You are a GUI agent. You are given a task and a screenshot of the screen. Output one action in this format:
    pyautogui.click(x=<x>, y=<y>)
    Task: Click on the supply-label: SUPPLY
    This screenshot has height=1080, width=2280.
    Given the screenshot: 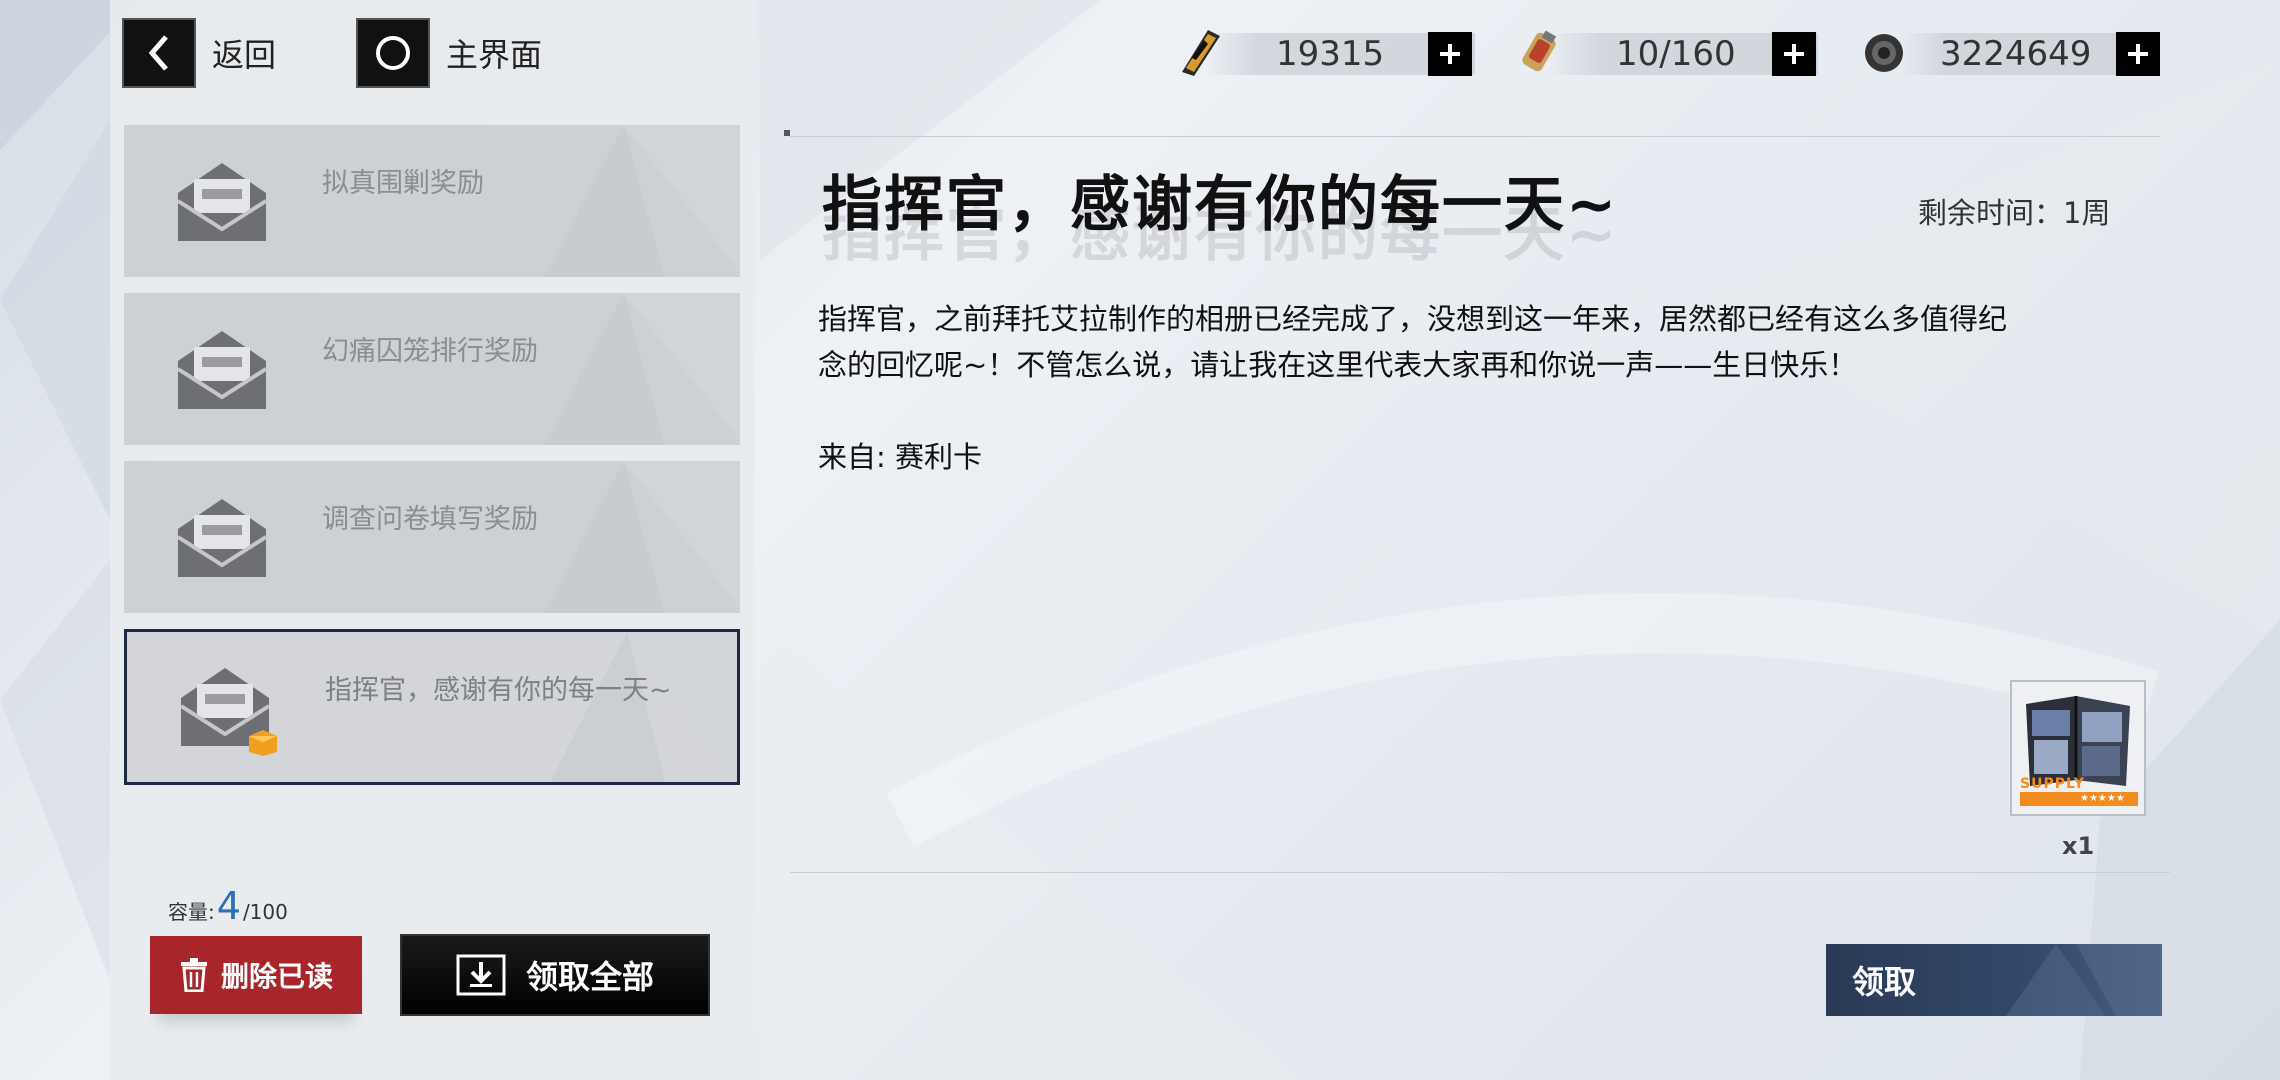 What is the action you would take?
    pyautogui.click(x=2052, y=784)
    